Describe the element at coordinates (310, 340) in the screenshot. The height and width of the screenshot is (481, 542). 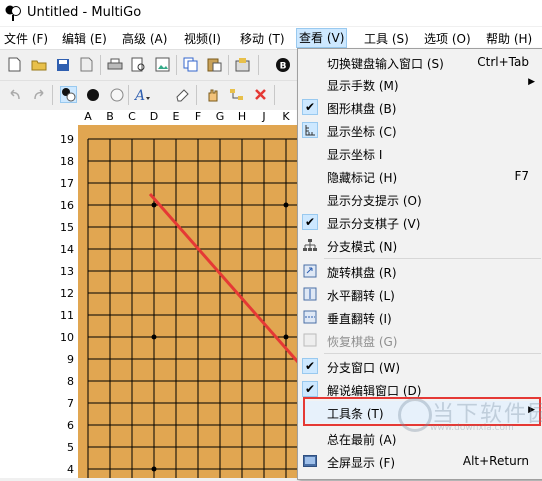
I see `restore-icon` at that location.